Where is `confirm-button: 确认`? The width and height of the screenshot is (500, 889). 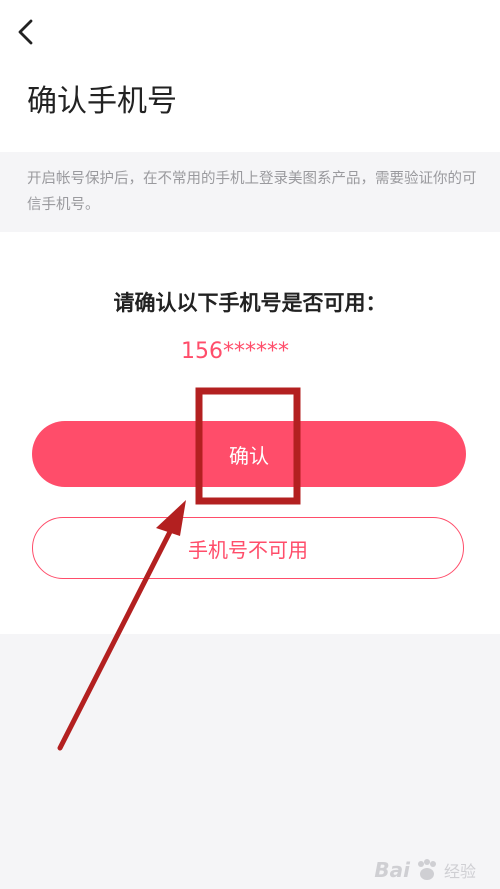
confirm-button: 确认 is located at coordinates (249, 454).